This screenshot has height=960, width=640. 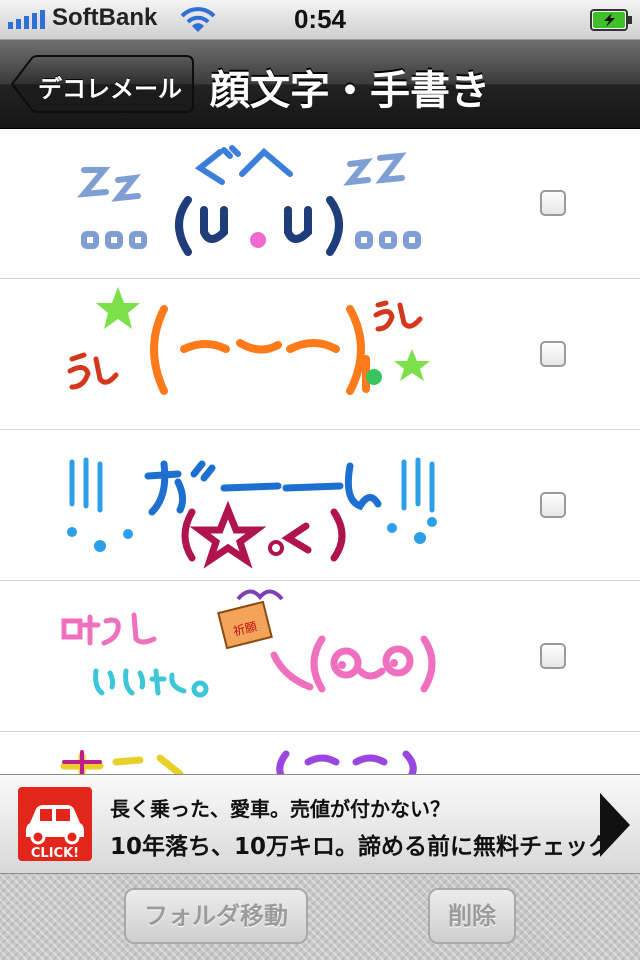 What do you see at coordinates (615, 825) in the screenshot?
I see `ad-arrow-icon` at bounding box center [615, 825].